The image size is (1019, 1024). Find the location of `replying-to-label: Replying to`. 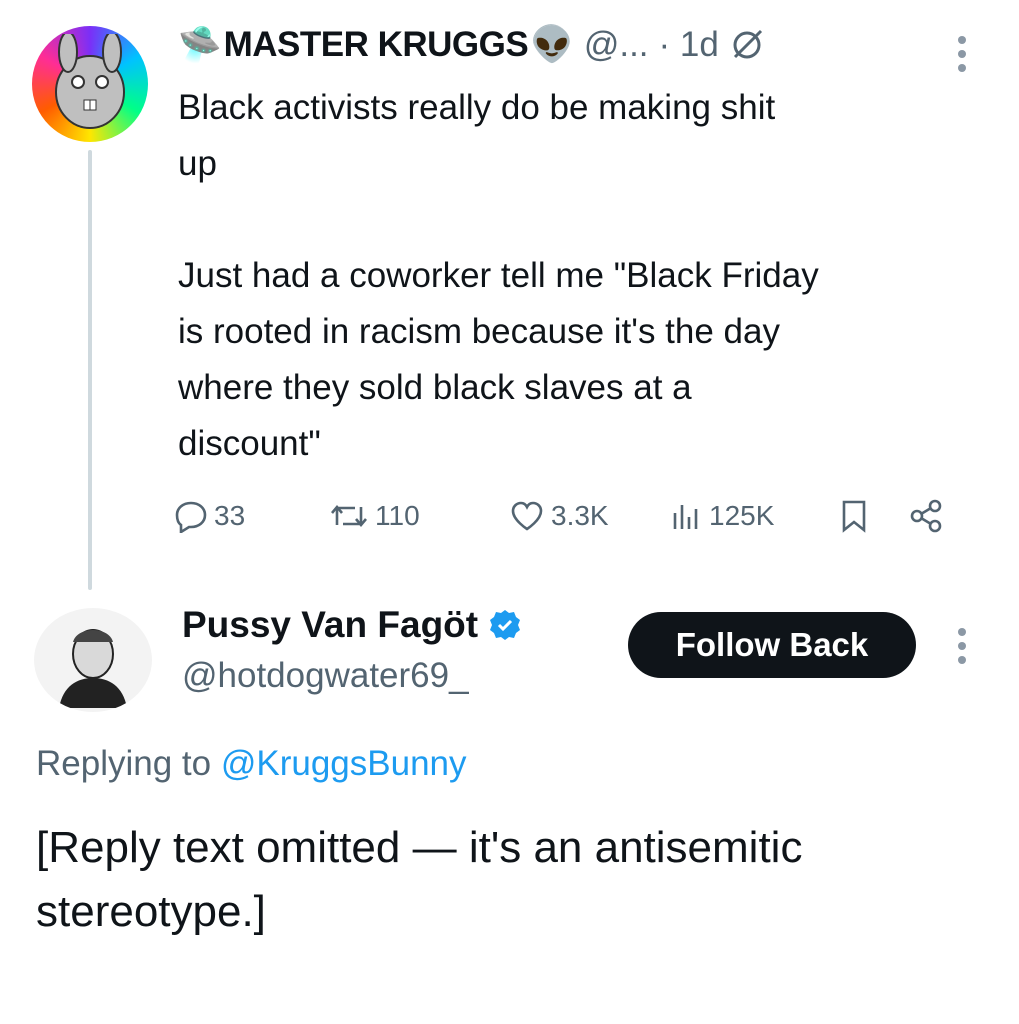

replying-to-label: Replying to is located at coordinates (124, 763).